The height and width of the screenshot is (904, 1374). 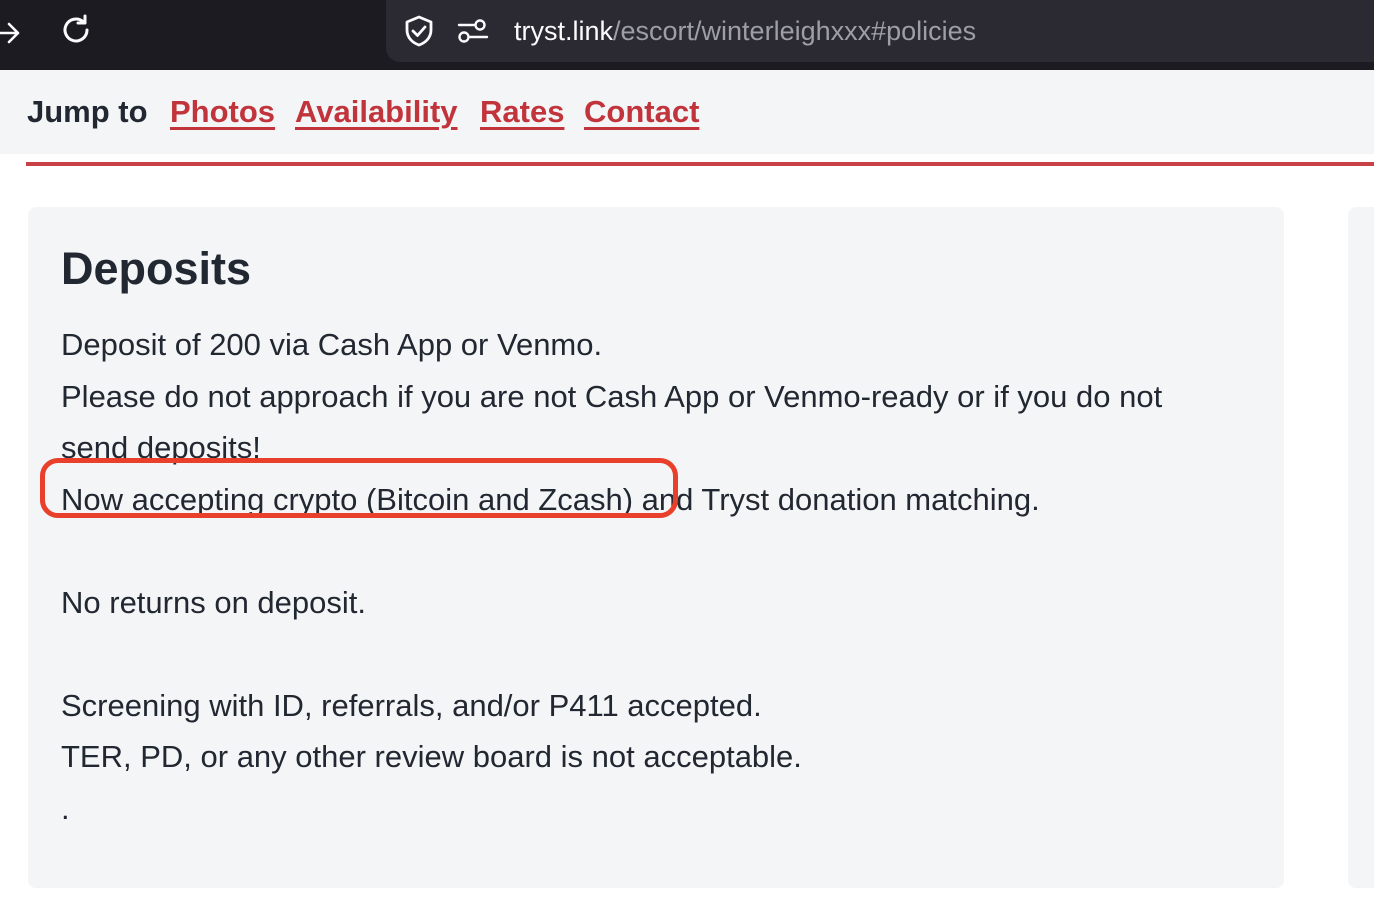 I want to click on tracking-protection-shield-icon, so click(x=419, y=31).